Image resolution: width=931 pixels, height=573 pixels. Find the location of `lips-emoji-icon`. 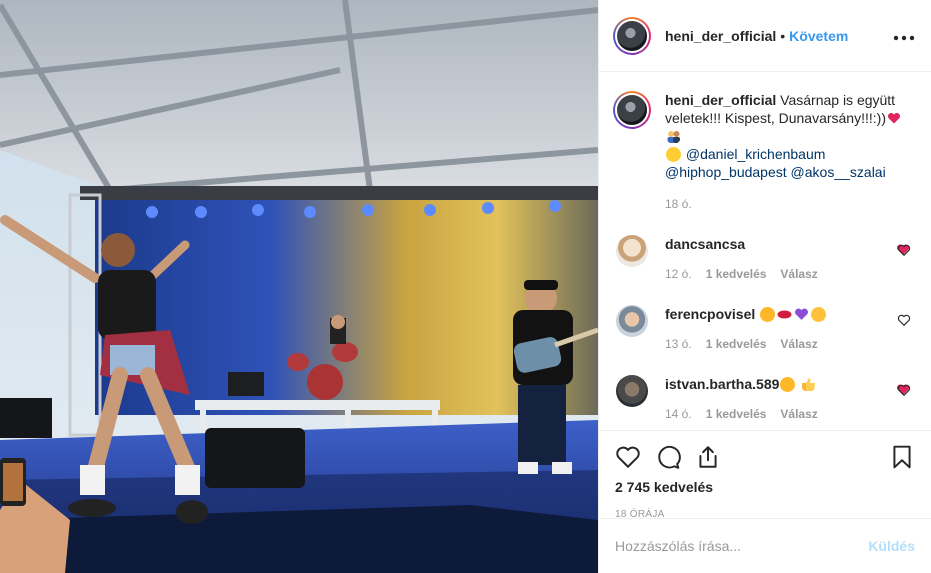

lips-emoji-icon is located at coordinates (784, 314).